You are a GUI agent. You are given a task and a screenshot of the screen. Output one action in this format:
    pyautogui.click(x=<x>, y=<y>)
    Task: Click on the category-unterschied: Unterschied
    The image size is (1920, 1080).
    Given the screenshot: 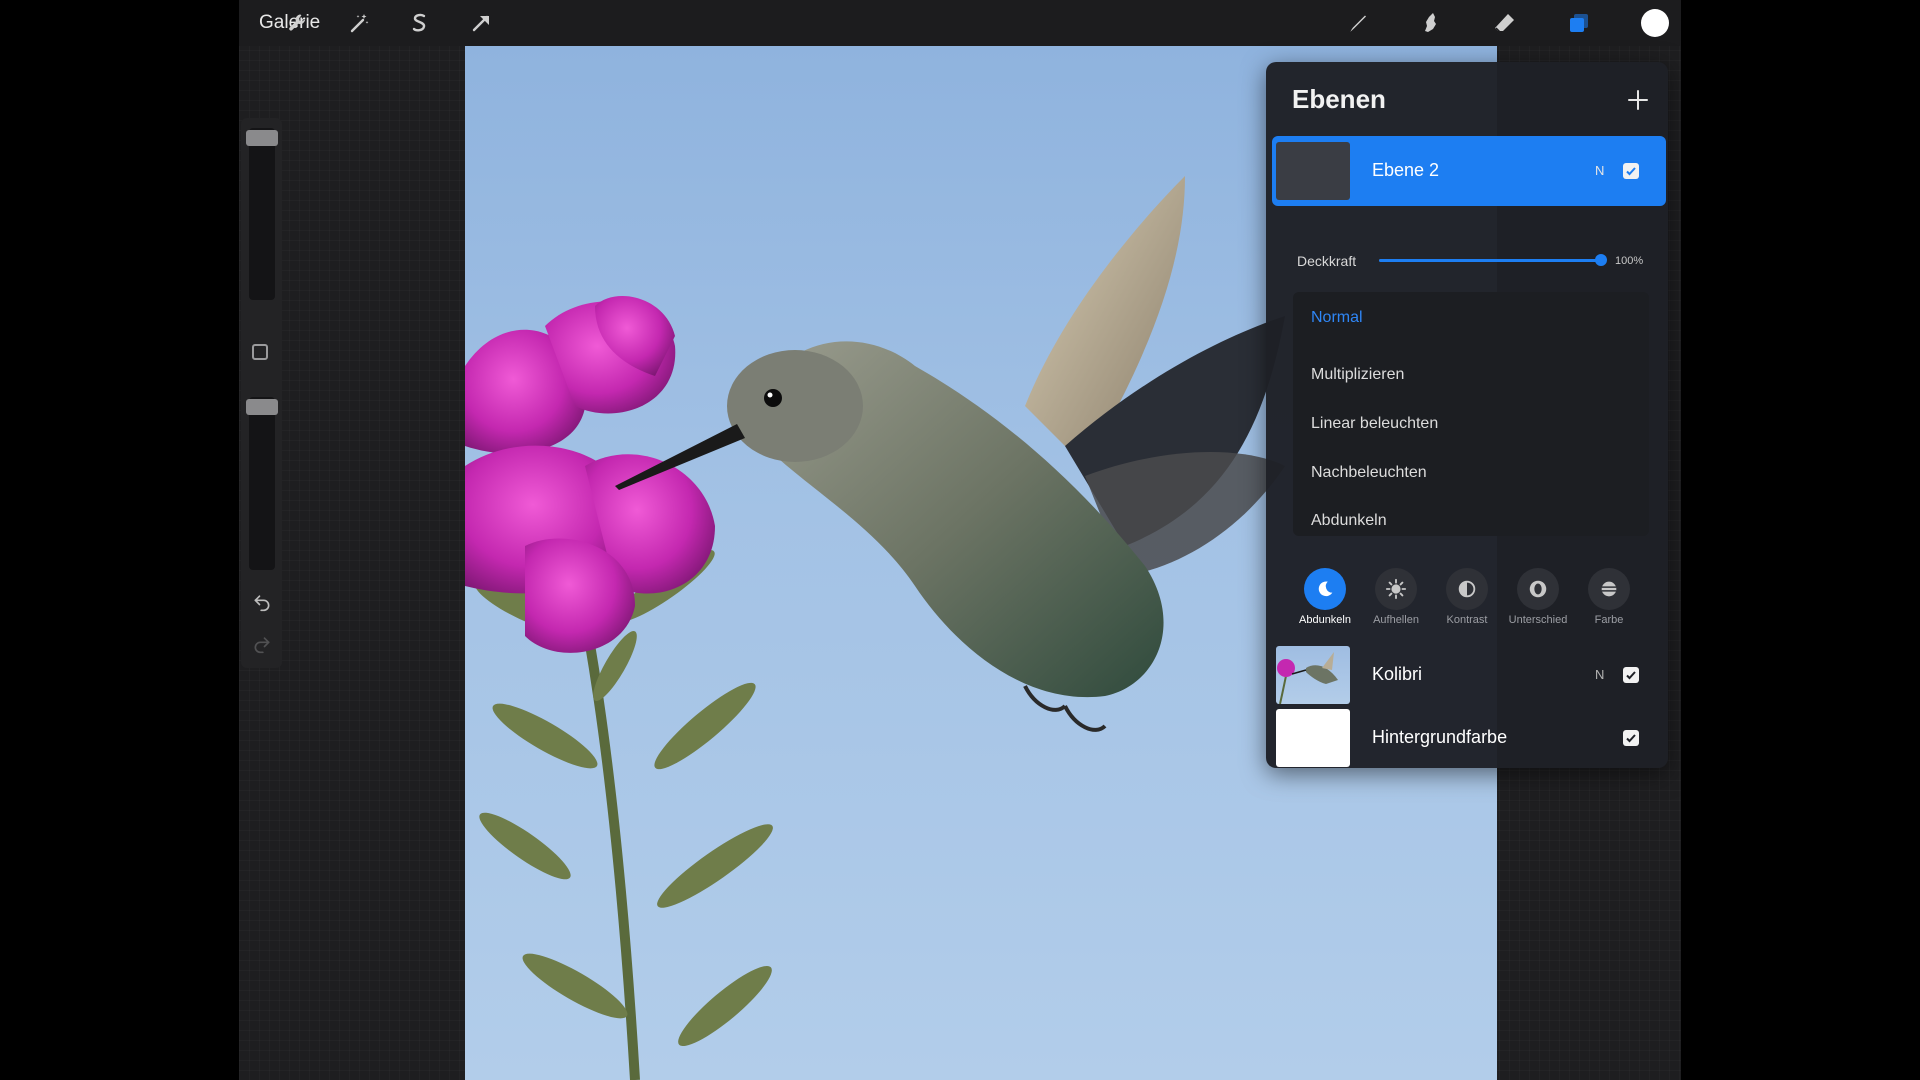 What is the action you would take?
    pyautogui.click(x=1538, y=597)
    